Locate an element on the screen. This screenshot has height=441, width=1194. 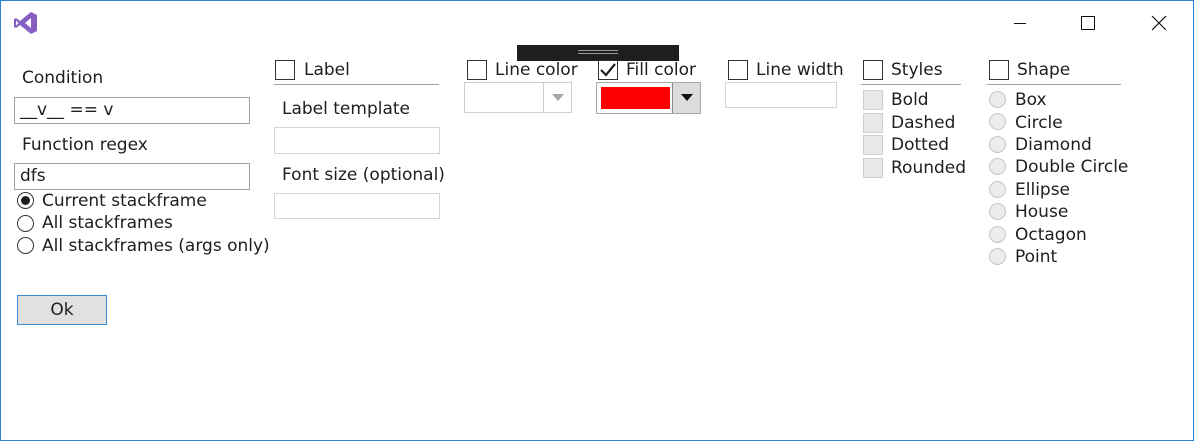
function-regex-label: Function regex is located at coordinates (85, 145).